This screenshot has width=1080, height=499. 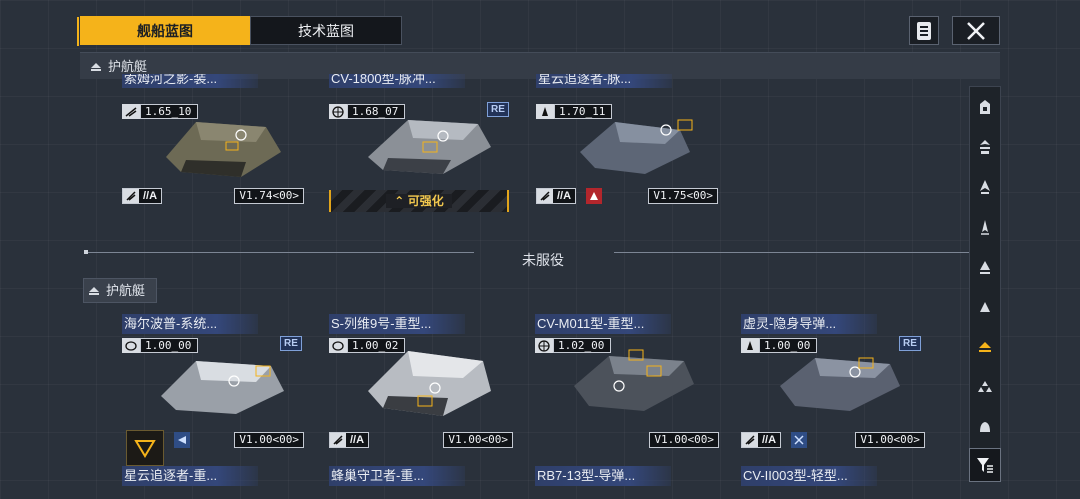 I want to click on ship-card: S-列维9号-重型... 1.00_02 //A V1.00<00>, so click(x=424, y=381).